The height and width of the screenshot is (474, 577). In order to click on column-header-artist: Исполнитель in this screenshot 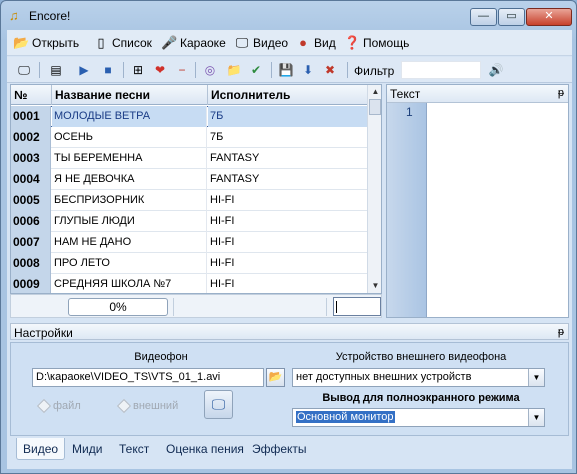, I will do `click(287, 95)`.